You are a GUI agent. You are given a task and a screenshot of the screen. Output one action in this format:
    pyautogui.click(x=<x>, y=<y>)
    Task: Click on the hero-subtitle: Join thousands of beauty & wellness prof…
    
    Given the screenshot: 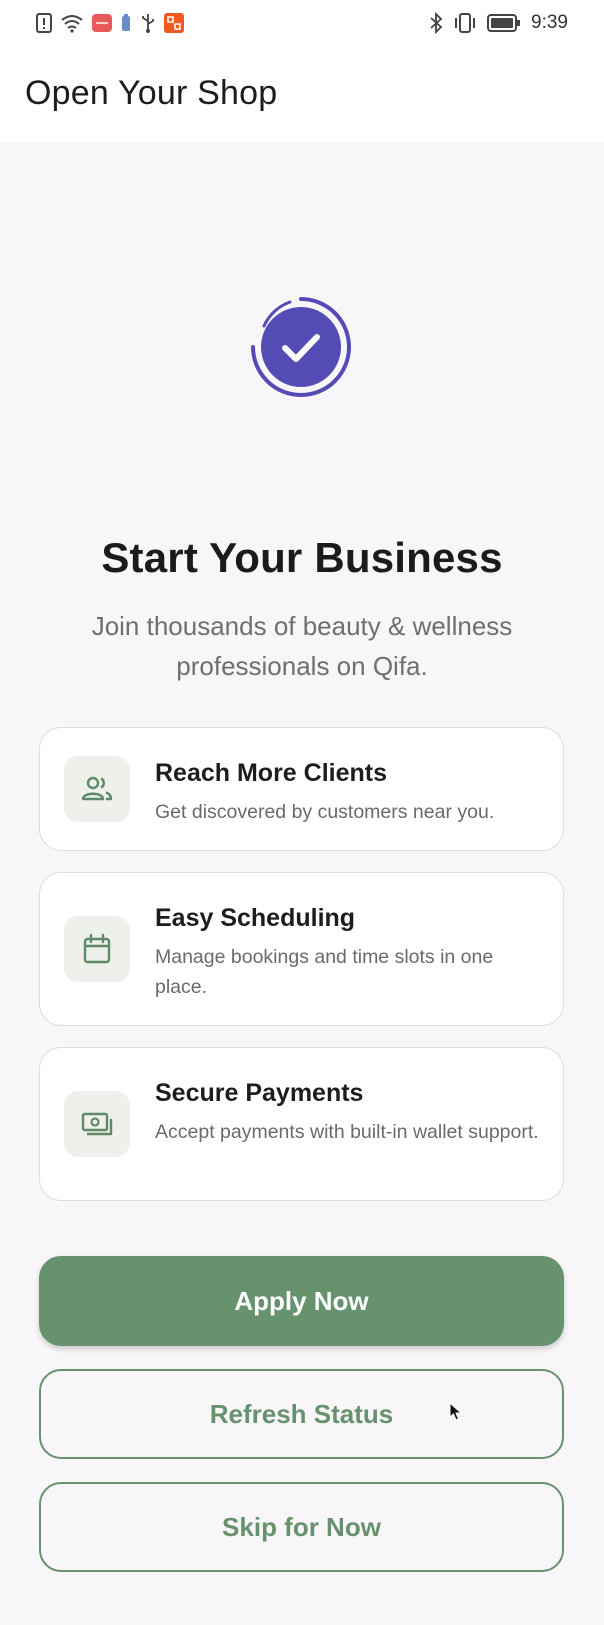 What is the action you would take?
    pyautogui.click(x=302, y=646)
    